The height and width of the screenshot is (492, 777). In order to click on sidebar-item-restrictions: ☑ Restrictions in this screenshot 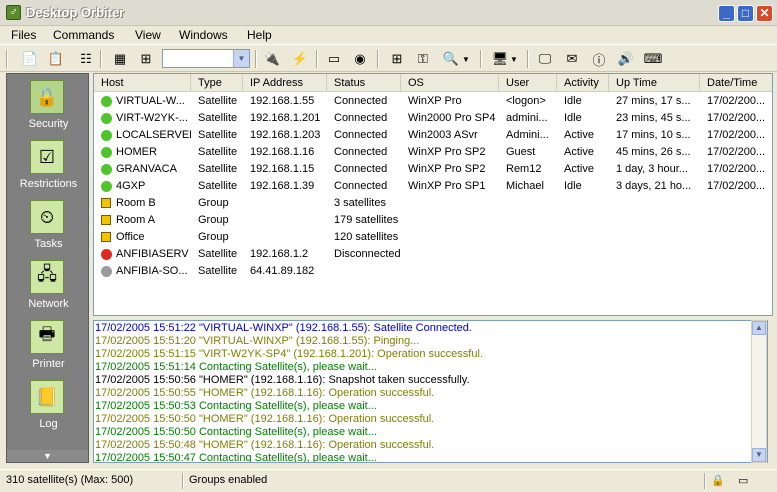, I will do `click(48, 164)`.